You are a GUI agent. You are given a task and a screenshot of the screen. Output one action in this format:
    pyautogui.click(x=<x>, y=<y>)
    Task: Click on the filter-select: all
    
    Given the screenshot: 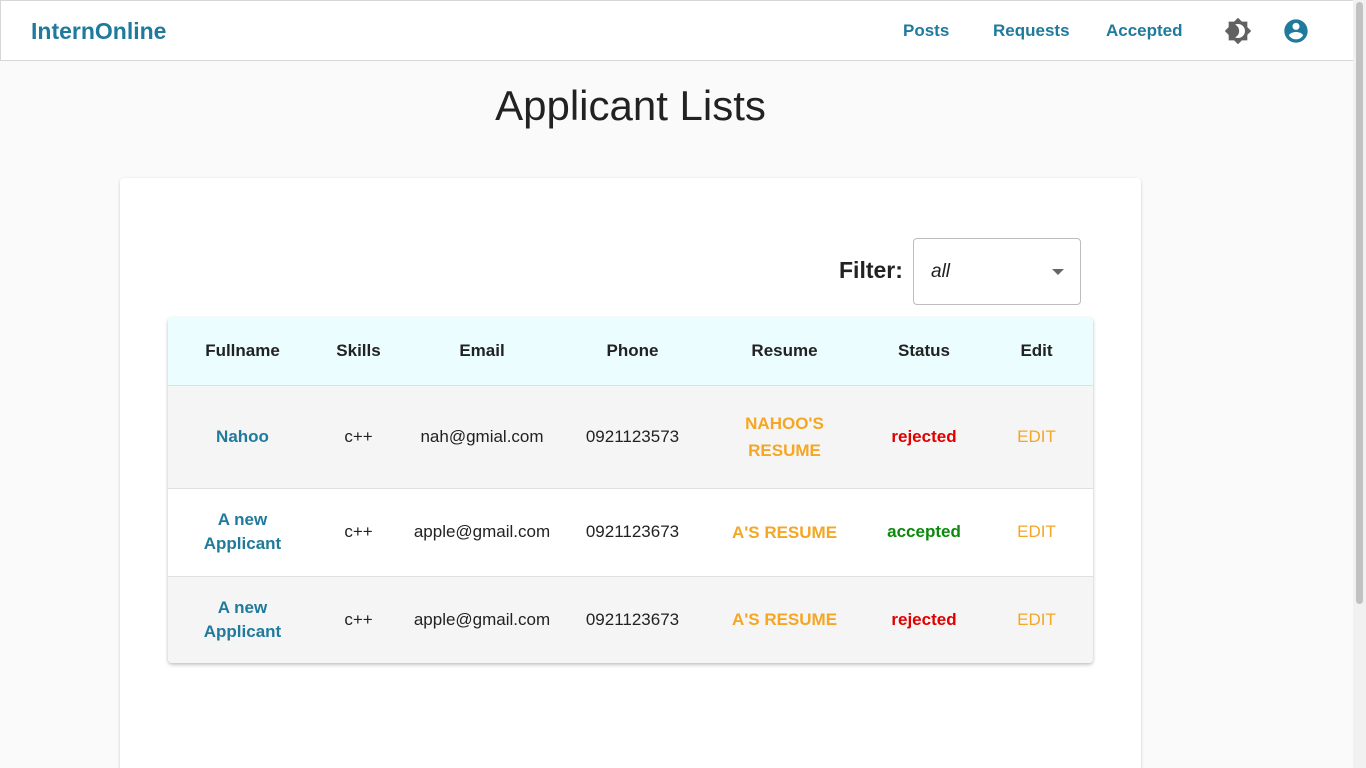 What is the action you would take?
    pyautogui.click(x=997, y=271)
    